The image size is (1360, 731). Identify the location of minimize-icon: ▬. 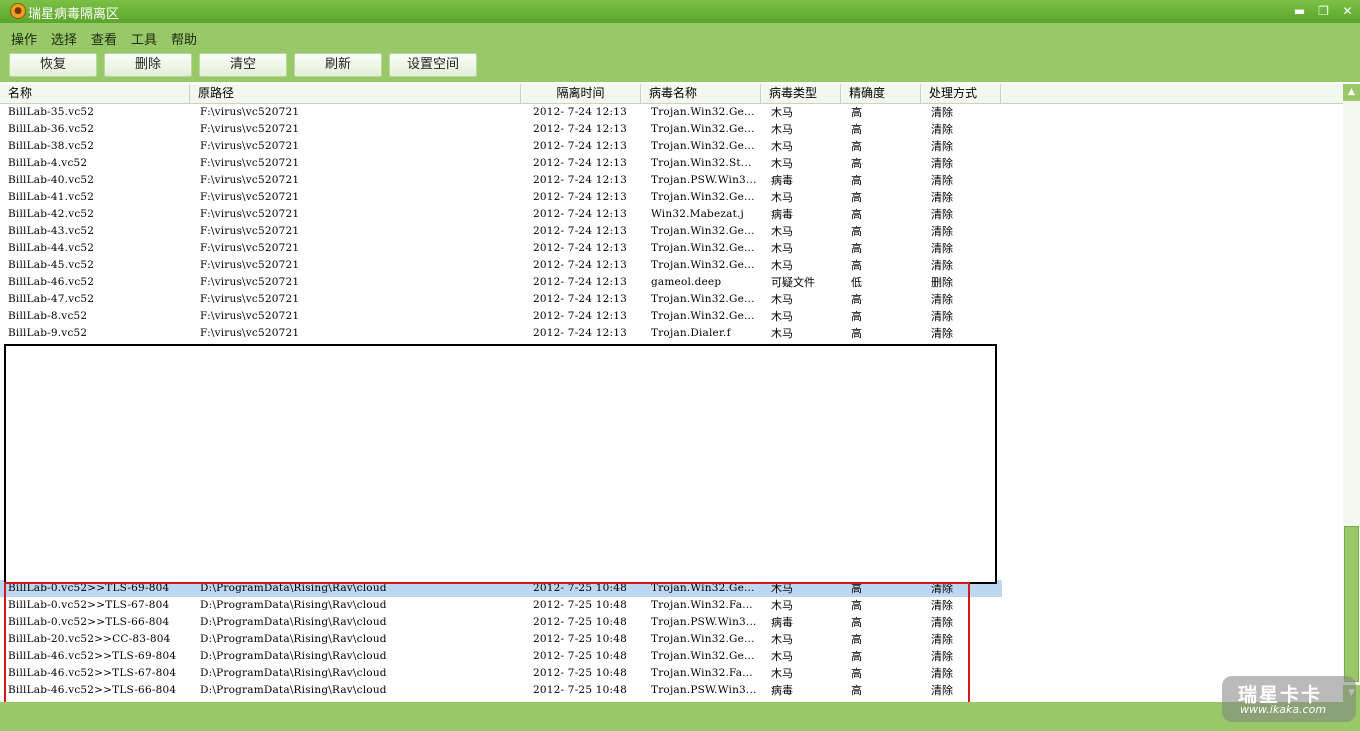
(1299, 11).